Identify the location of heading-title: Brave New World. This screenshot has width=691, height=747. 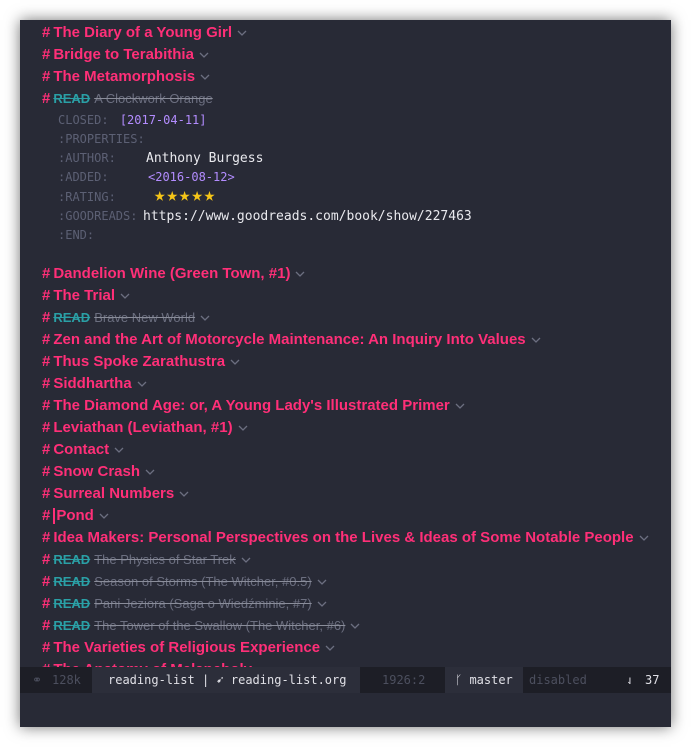
(145, 317).